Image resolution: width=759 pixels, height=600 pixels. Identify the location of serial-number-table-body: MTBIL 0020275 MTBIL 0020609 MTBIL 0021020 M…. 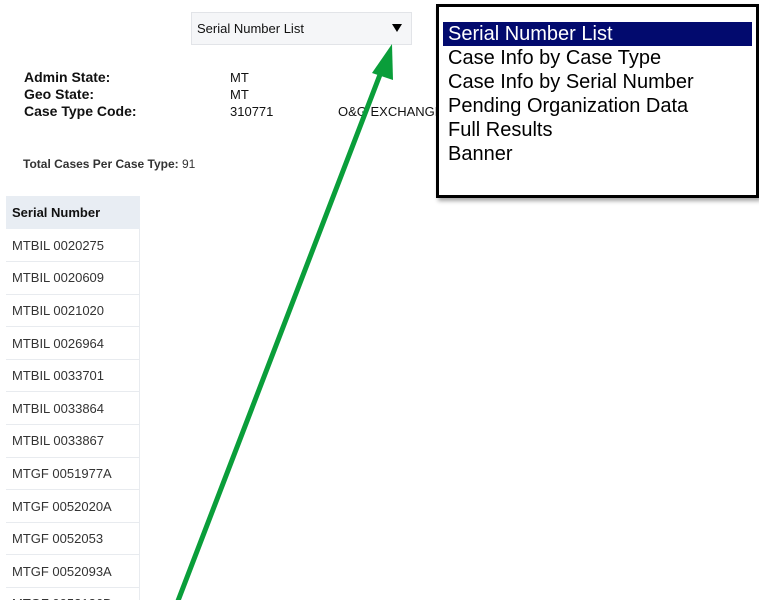
(73, 414).